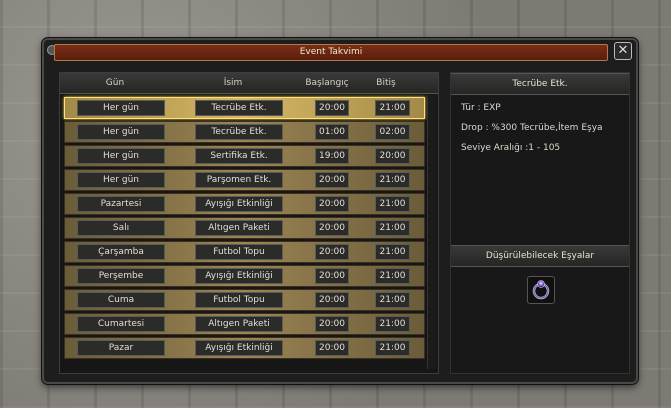  Describe the element at coordinates (386, 83) in the screenshot. I see `header-end: Bitiş` at that location.